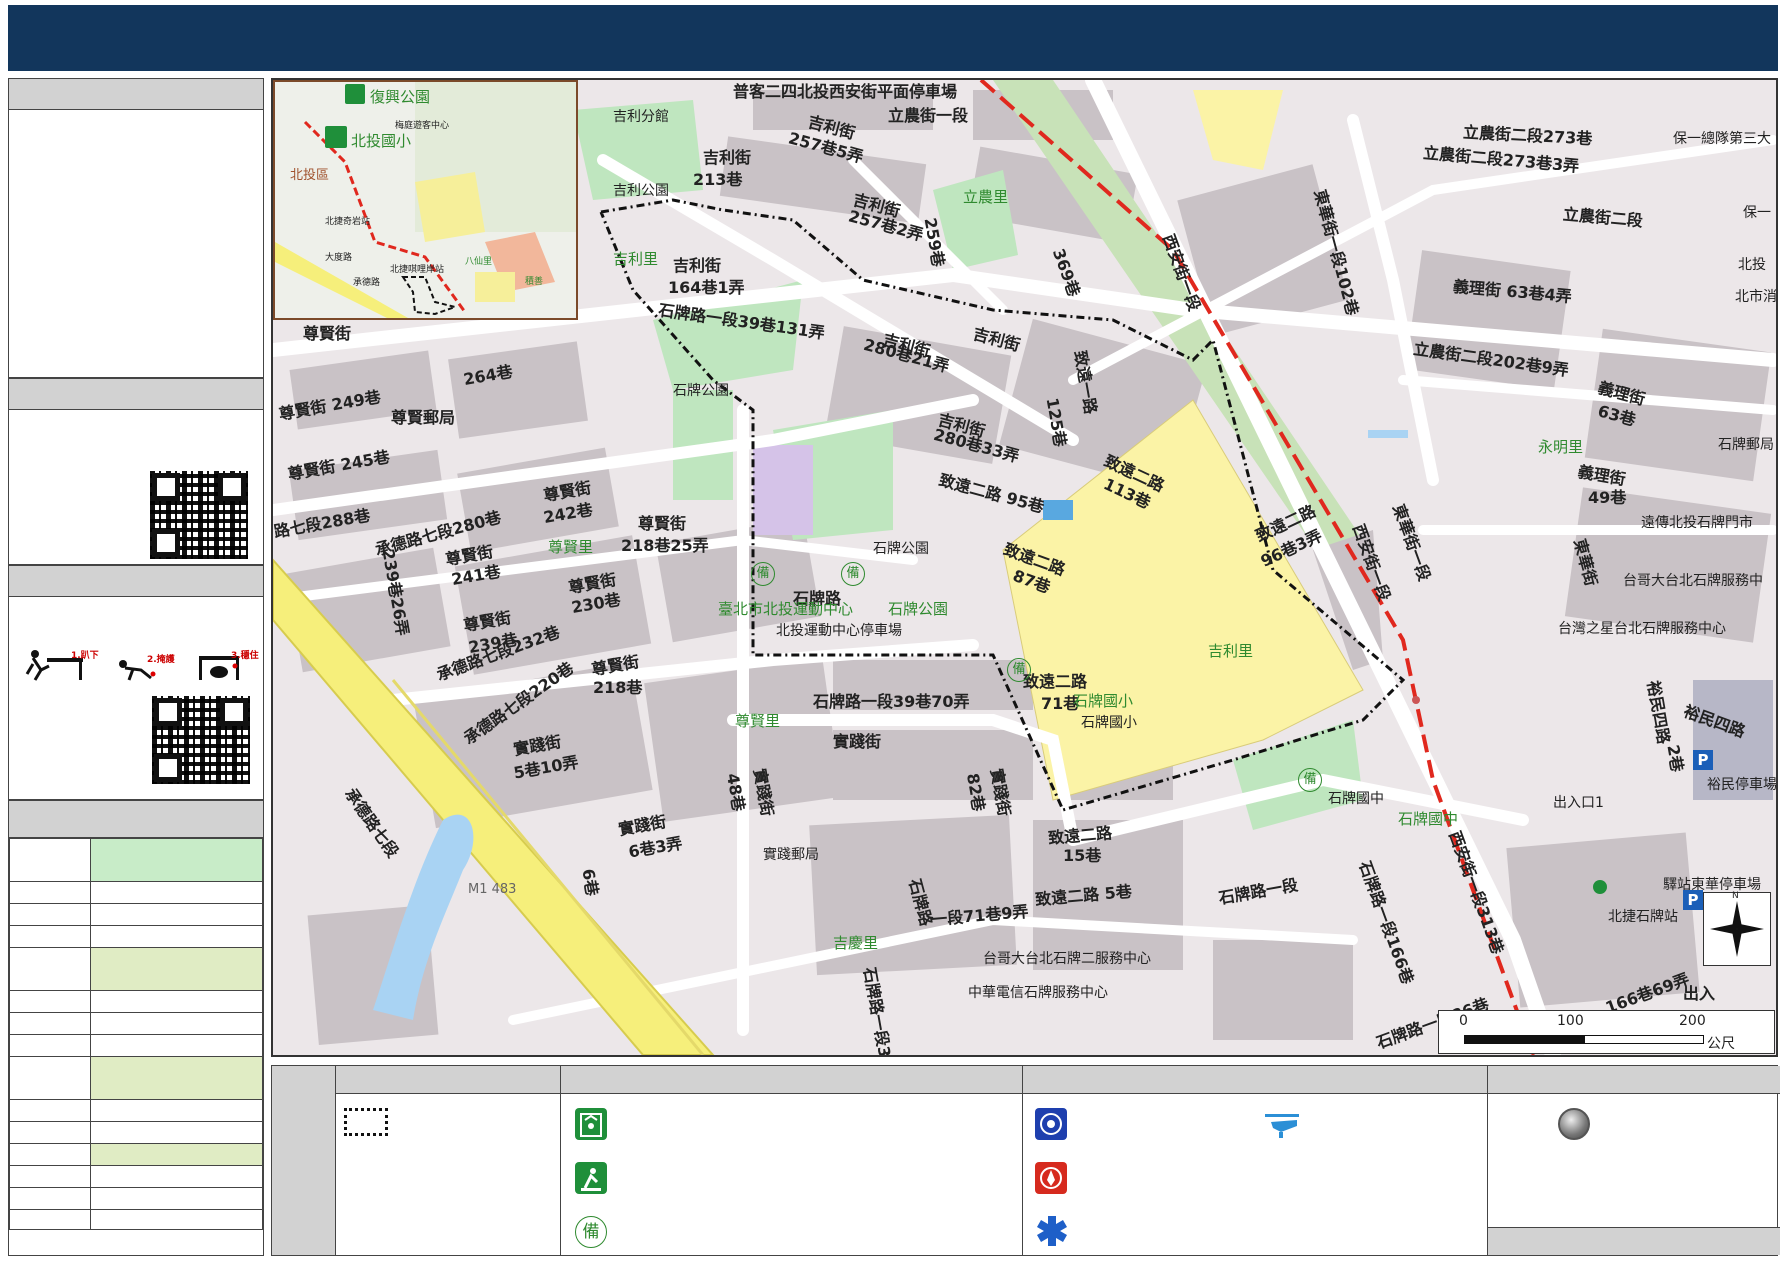  What do you see at coordinates (1416, 700) in the screenshot?
I see `exit-gate-marker` at bounding box center [1416, 700].